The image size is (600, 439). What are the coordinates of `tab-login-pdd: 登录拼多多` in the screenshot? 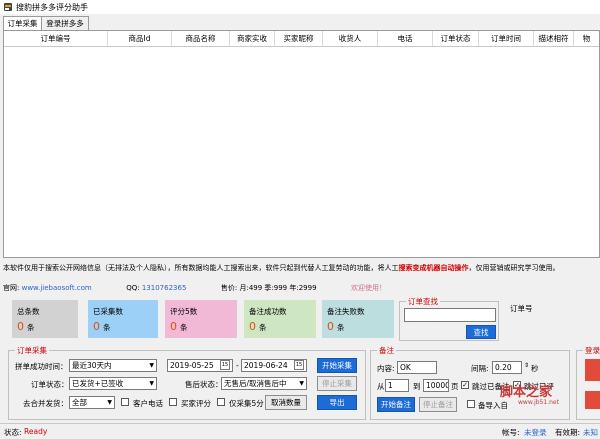 It's located at (65, 23).